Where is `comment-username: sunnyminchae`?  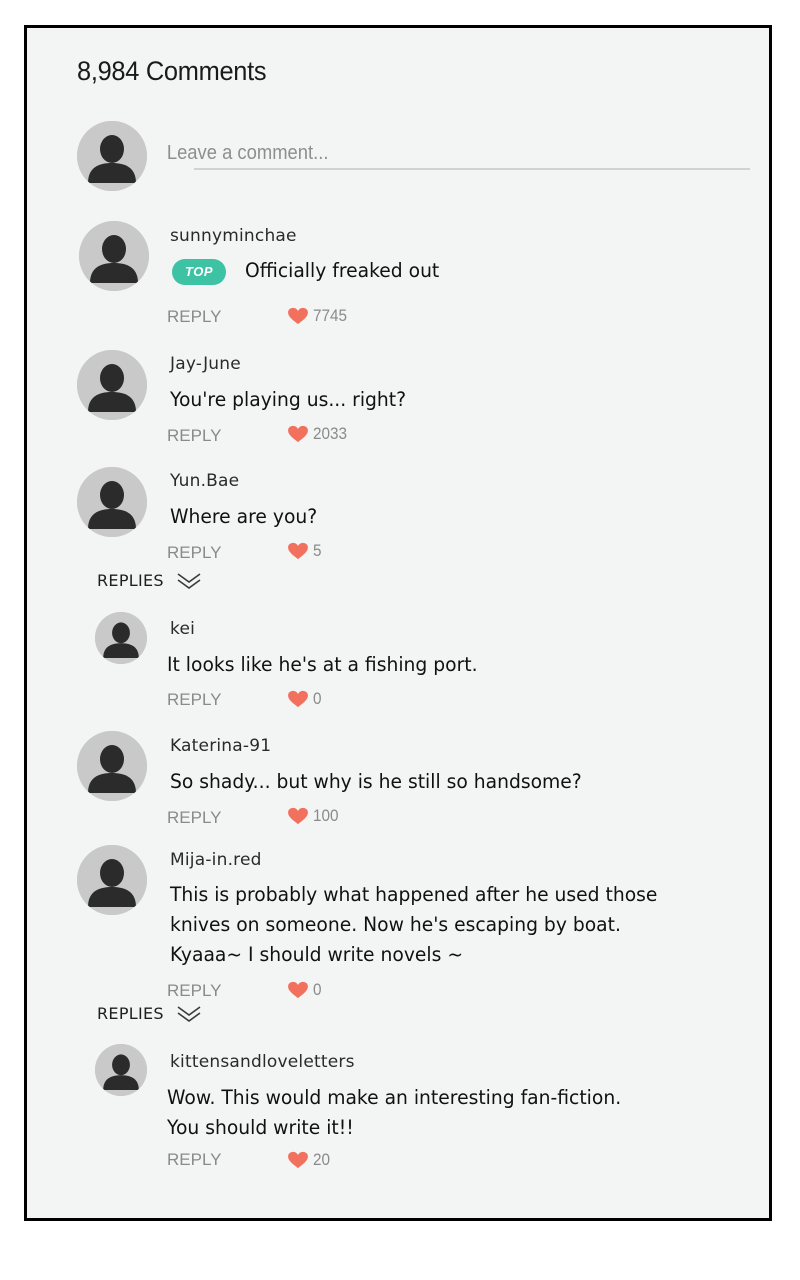
comment-username: sunnyminchae is located at coordinates (233, 236).